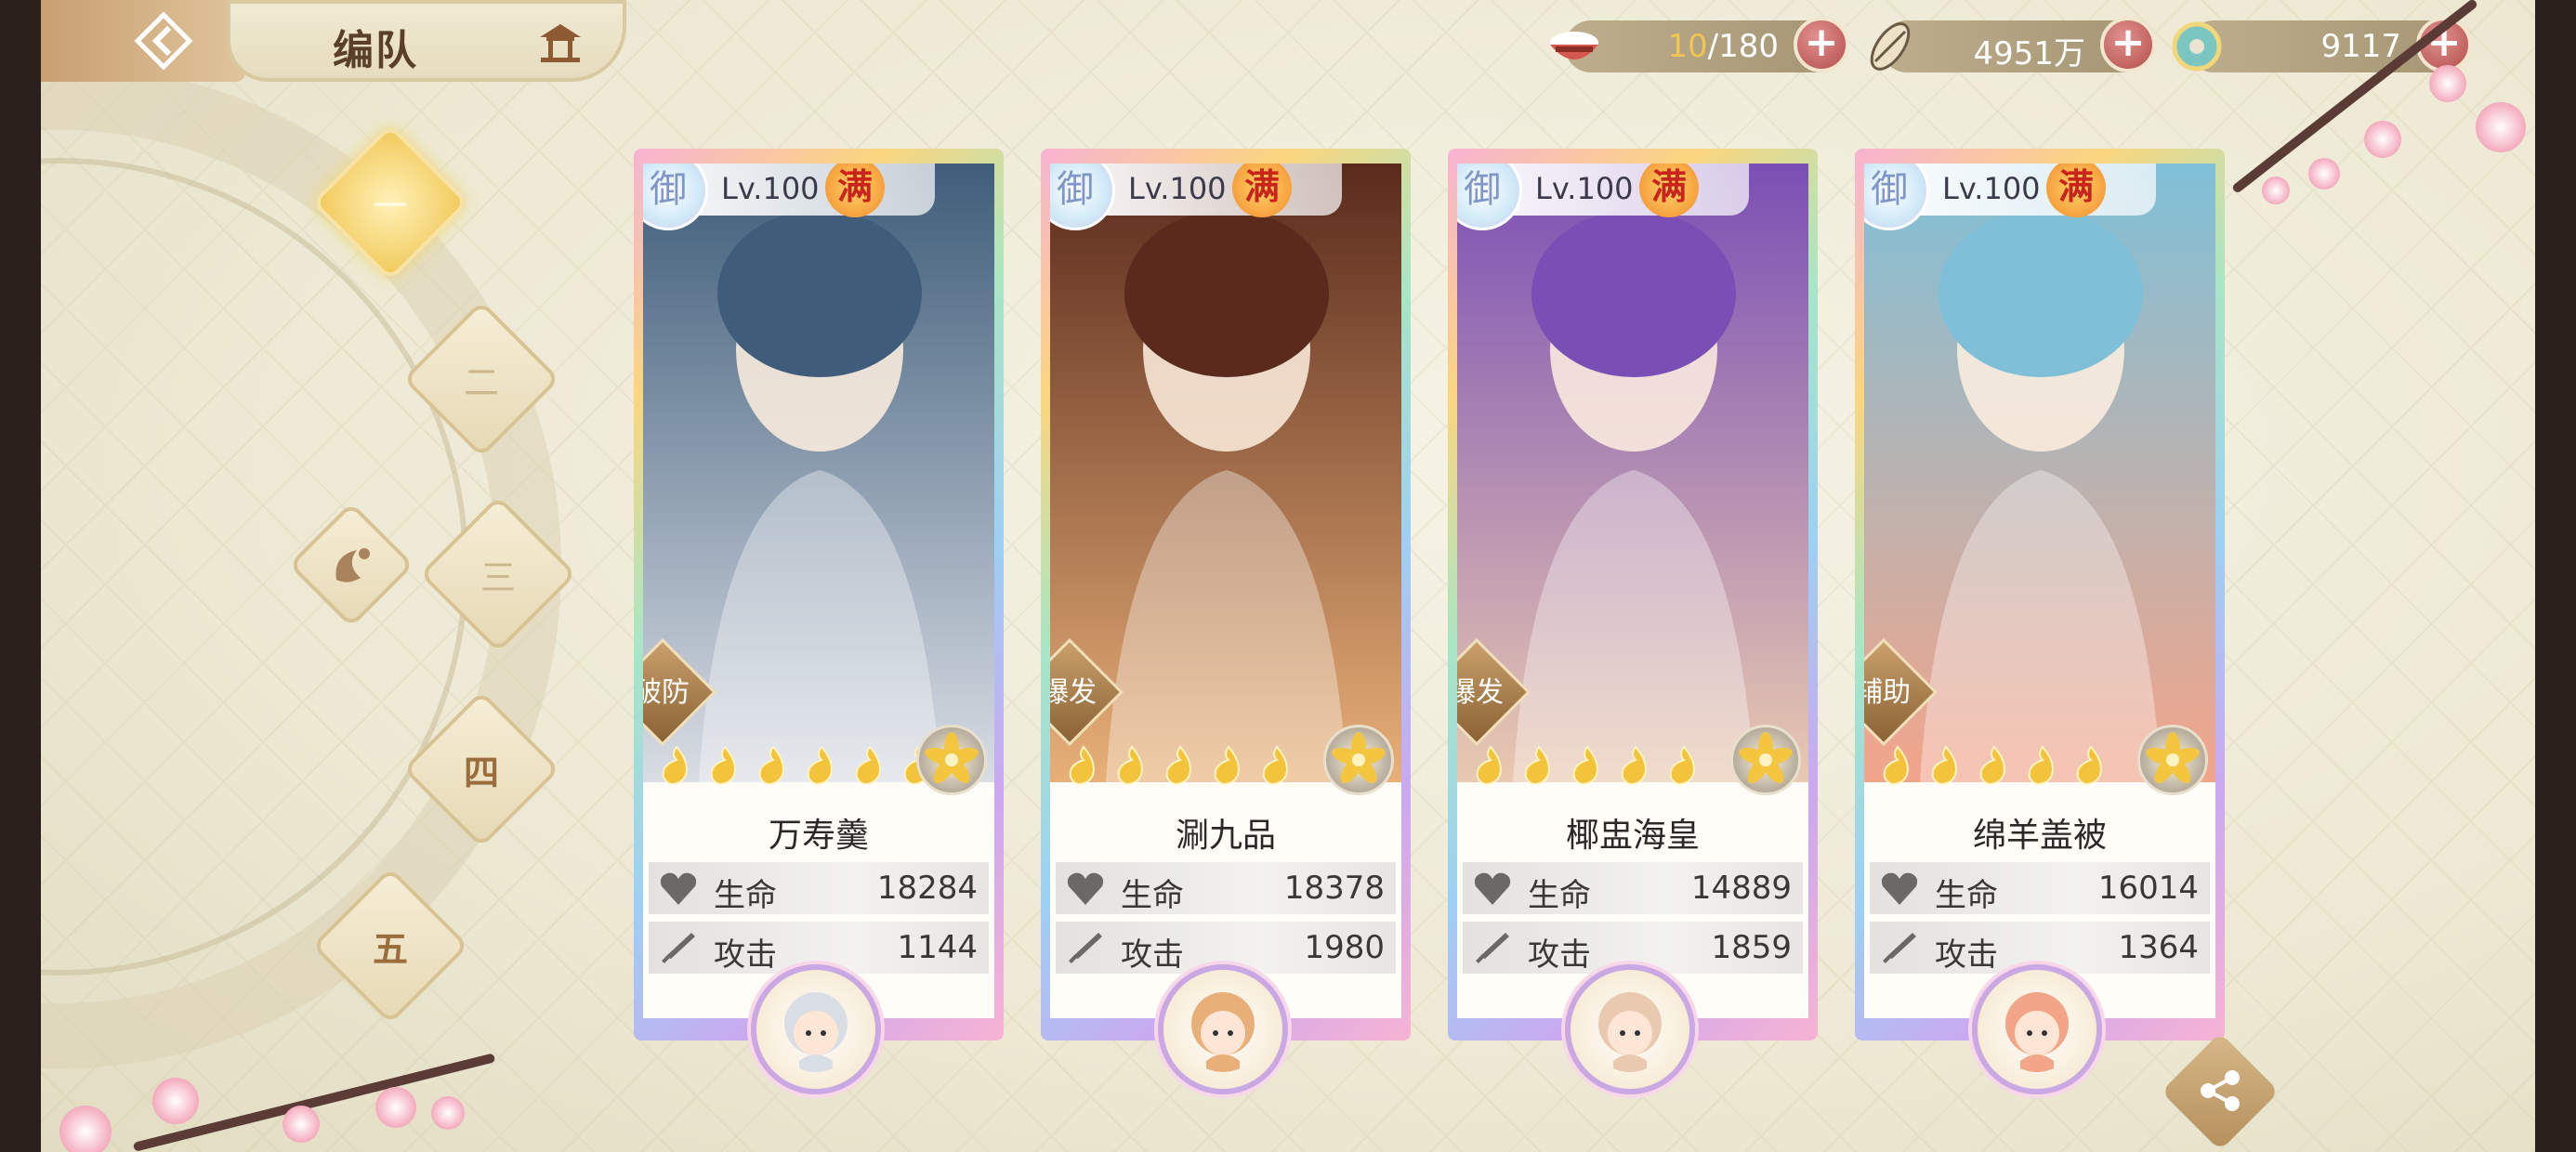  I want to click on character-name: 绵羊盖被, so click(2039, 836).